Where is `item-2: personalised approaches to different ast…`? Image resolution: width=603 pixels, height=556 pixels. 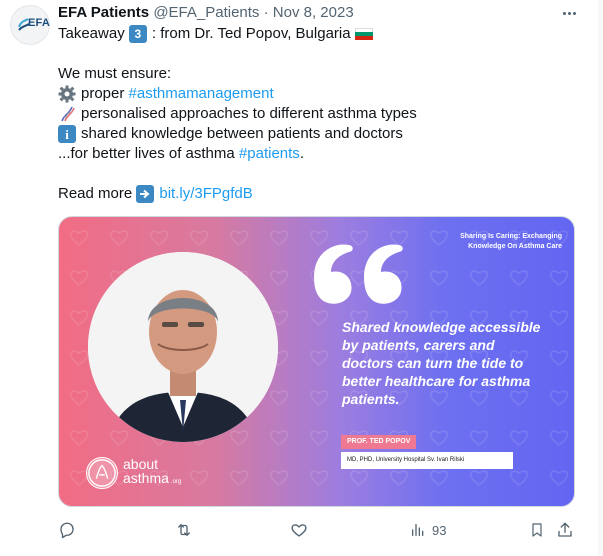
item-2: personalised approaches to different ast… is located at coordinates (318, 114).